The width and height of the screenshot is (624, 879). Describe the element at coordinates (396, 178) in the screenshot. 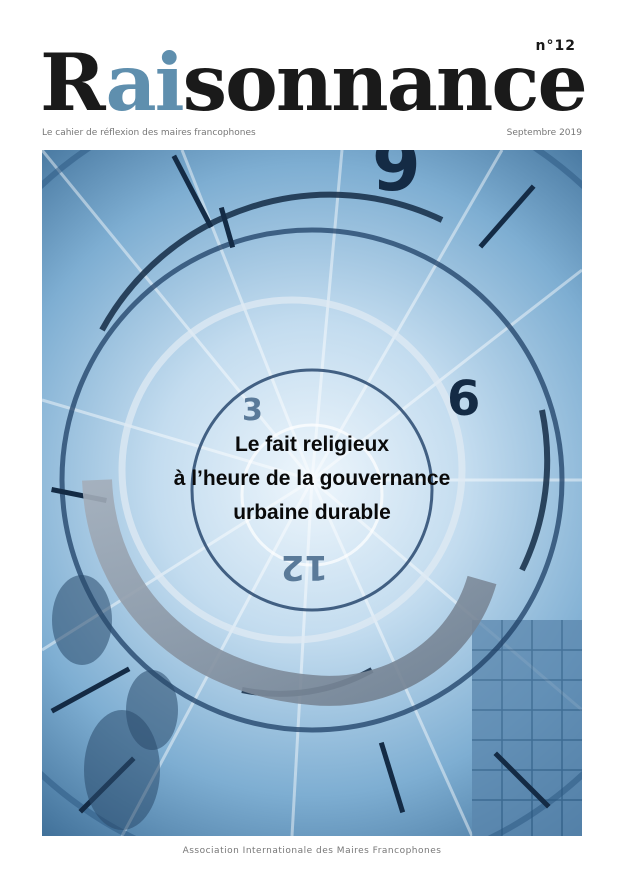

I see `numeral-9: 9` at that location.